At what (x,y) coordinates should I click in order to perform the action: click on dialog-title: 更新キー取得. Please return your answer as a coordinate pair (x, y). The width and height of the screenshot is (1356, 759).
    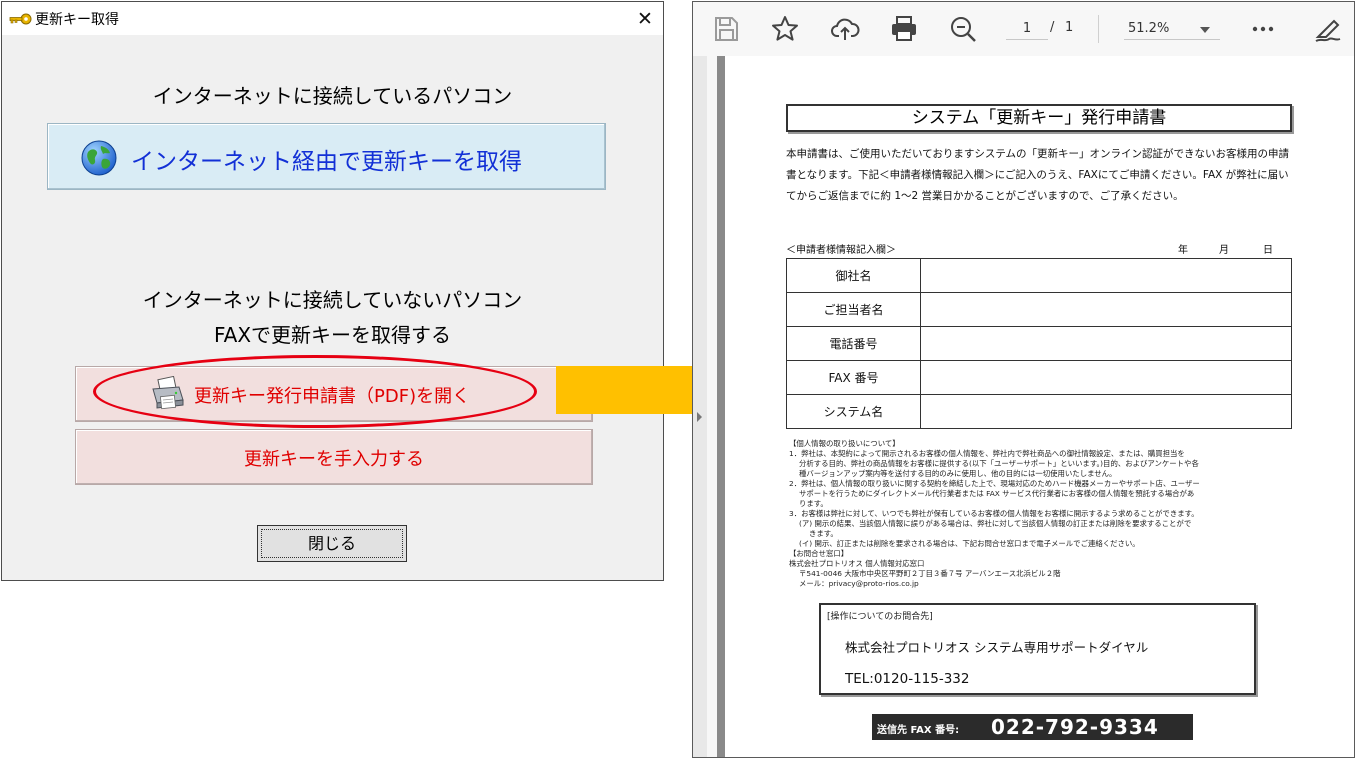
    Looking at the image, I should click on (77, 20).